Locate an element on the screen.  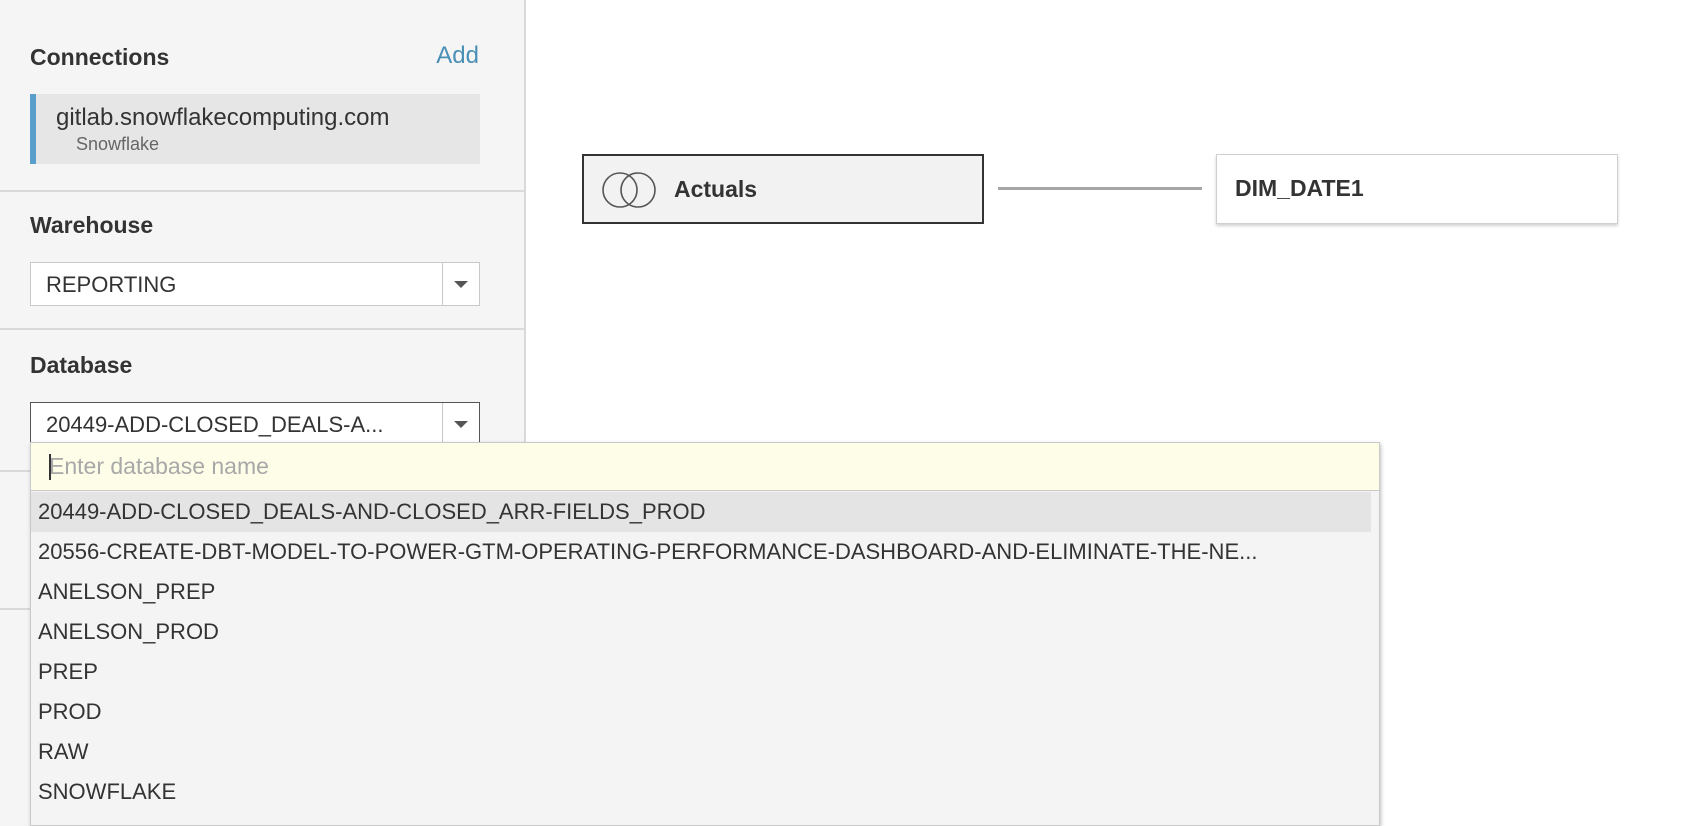
warehouse-select: REPORTING is located at coordinates (255, 284).